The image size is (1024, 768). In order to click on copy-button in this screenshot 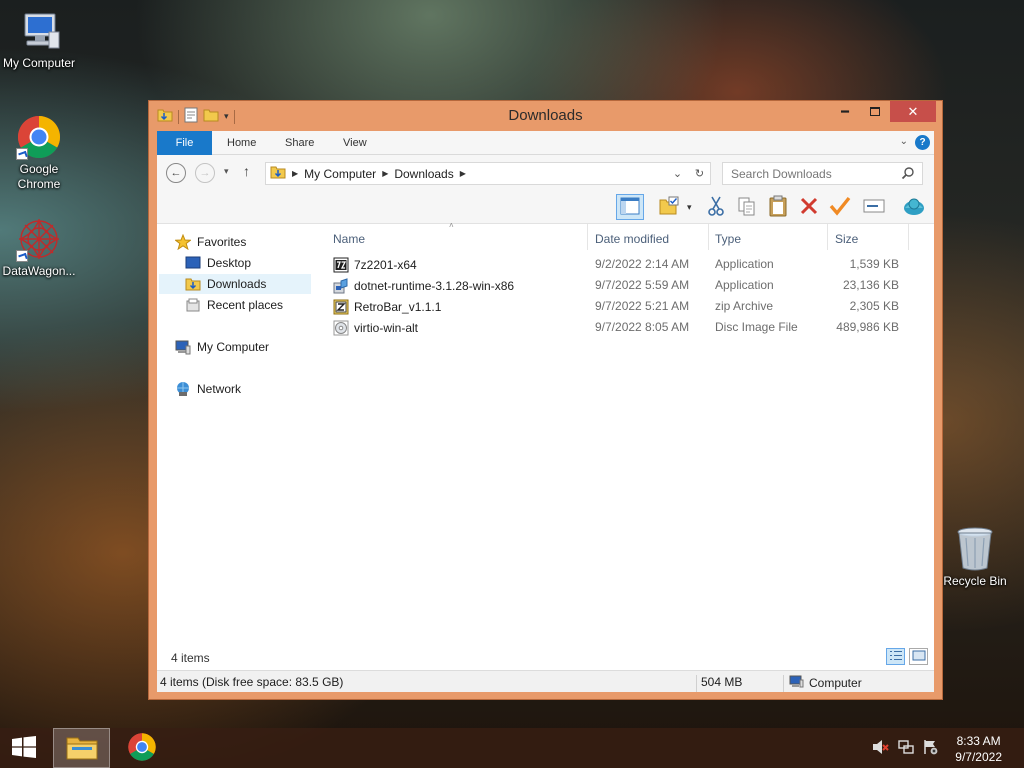, I will do `click(747, 207)`.